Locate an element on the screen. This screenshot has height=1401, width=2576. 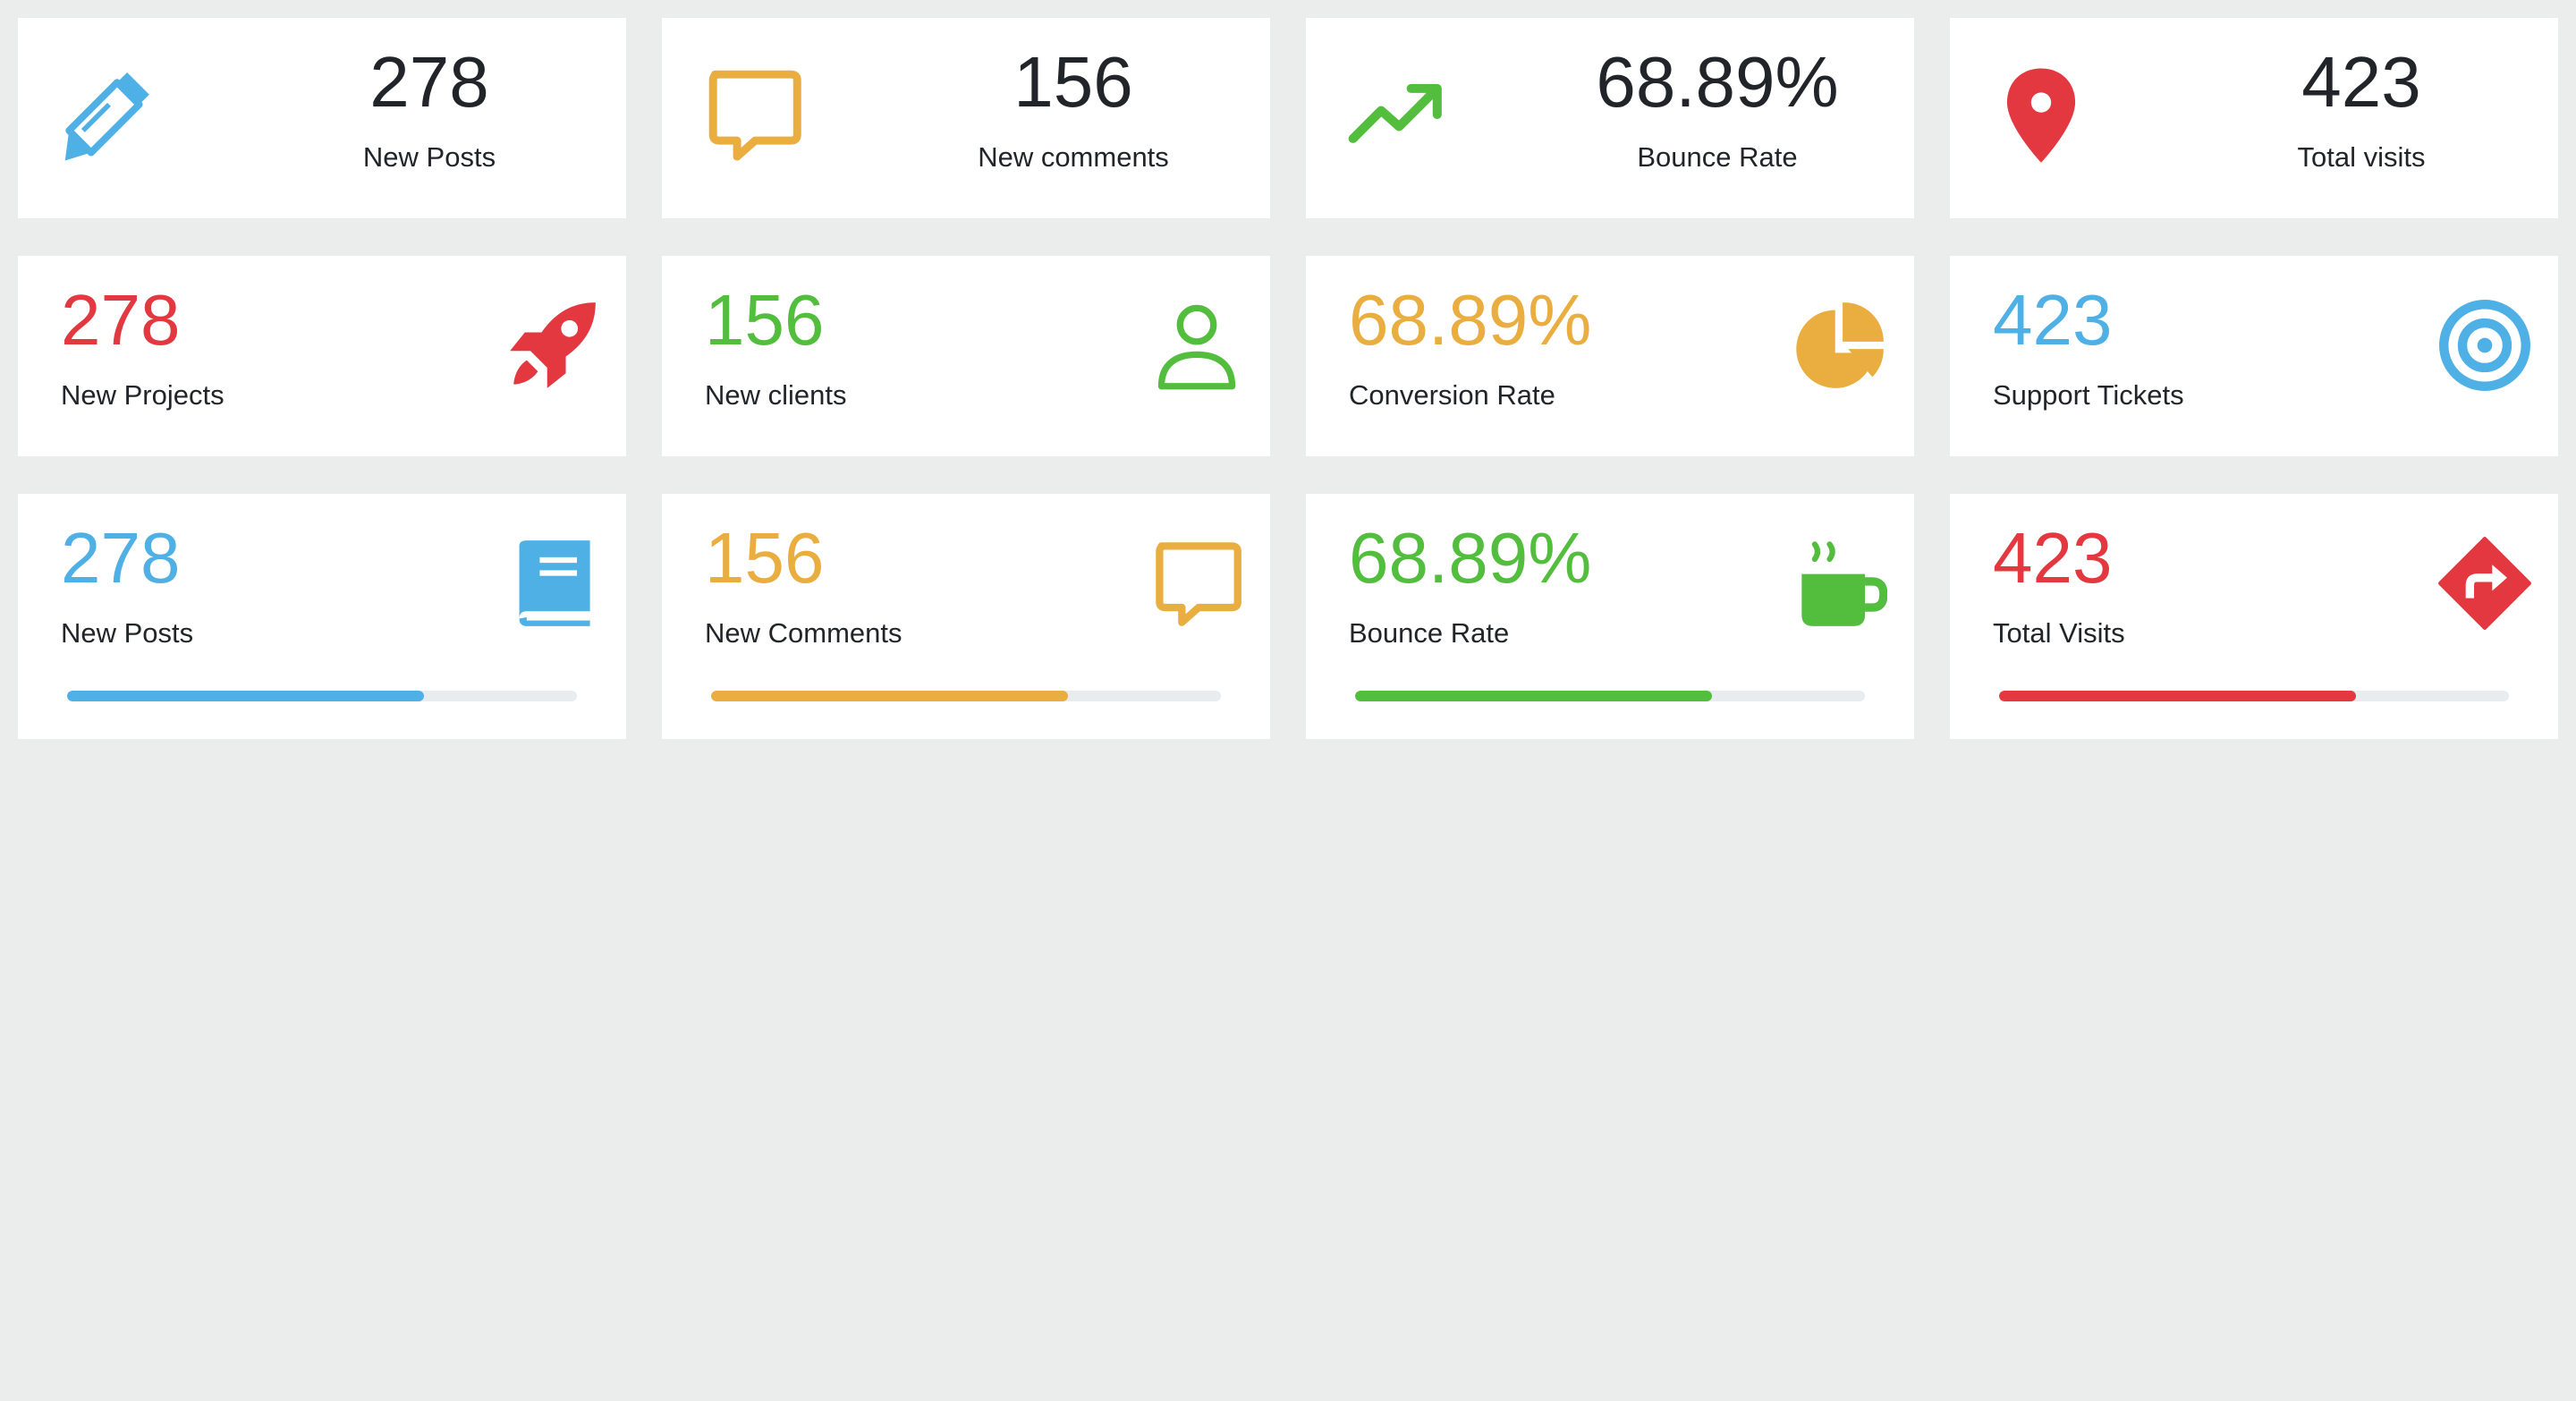
stat-label: Total visits is located at coordinates (2361, 157).